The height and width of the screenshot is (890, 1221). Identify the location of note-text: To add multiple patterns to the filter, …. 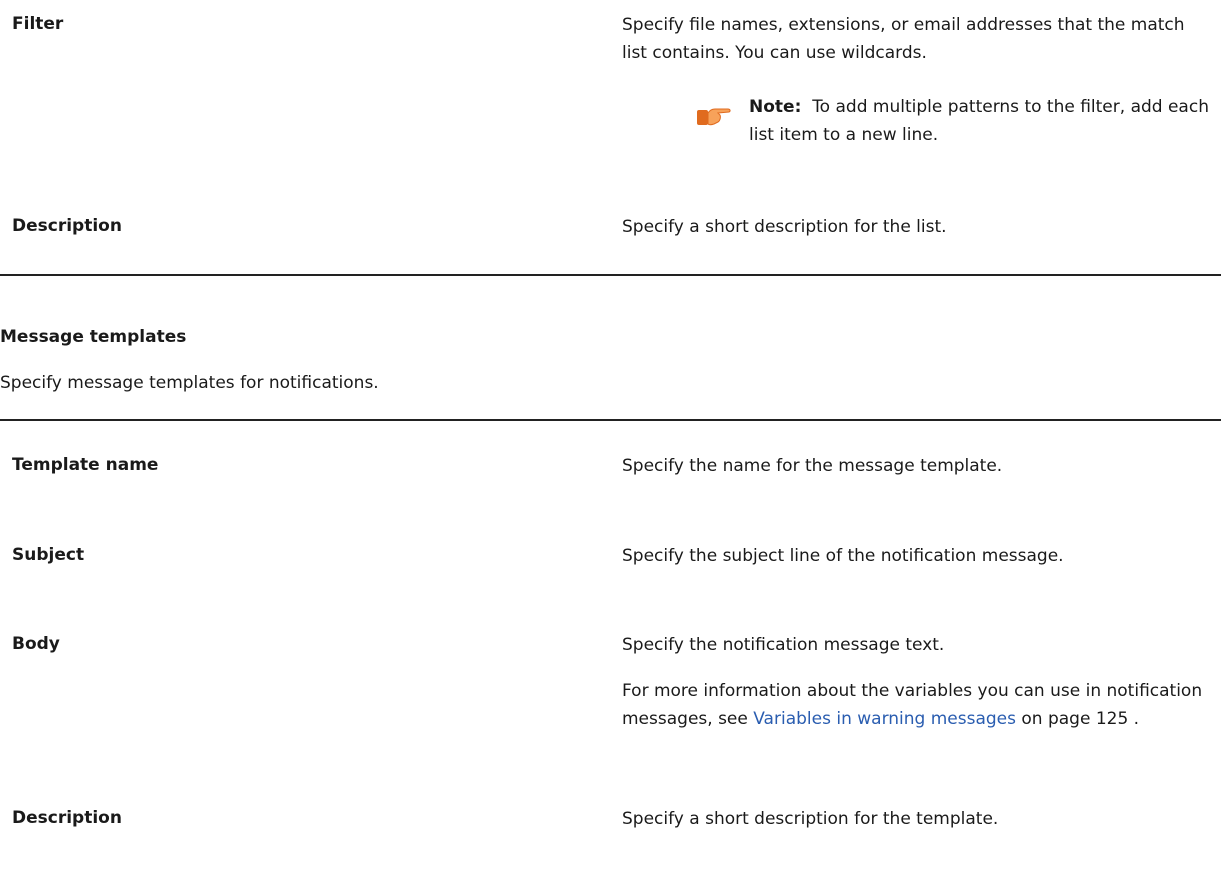
(979, 121).